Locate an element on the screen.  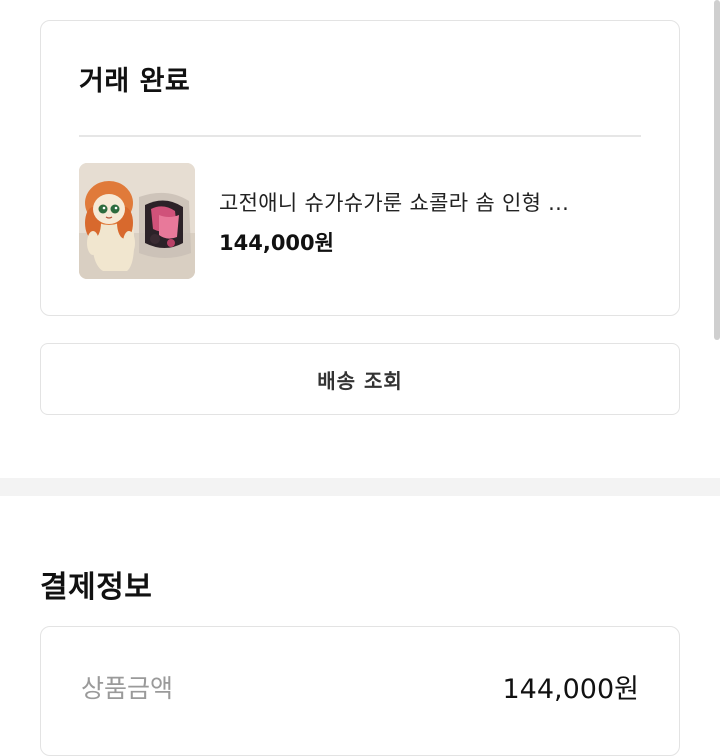
product-amount-value: 144,000원 is located at coordinates (571, 689).